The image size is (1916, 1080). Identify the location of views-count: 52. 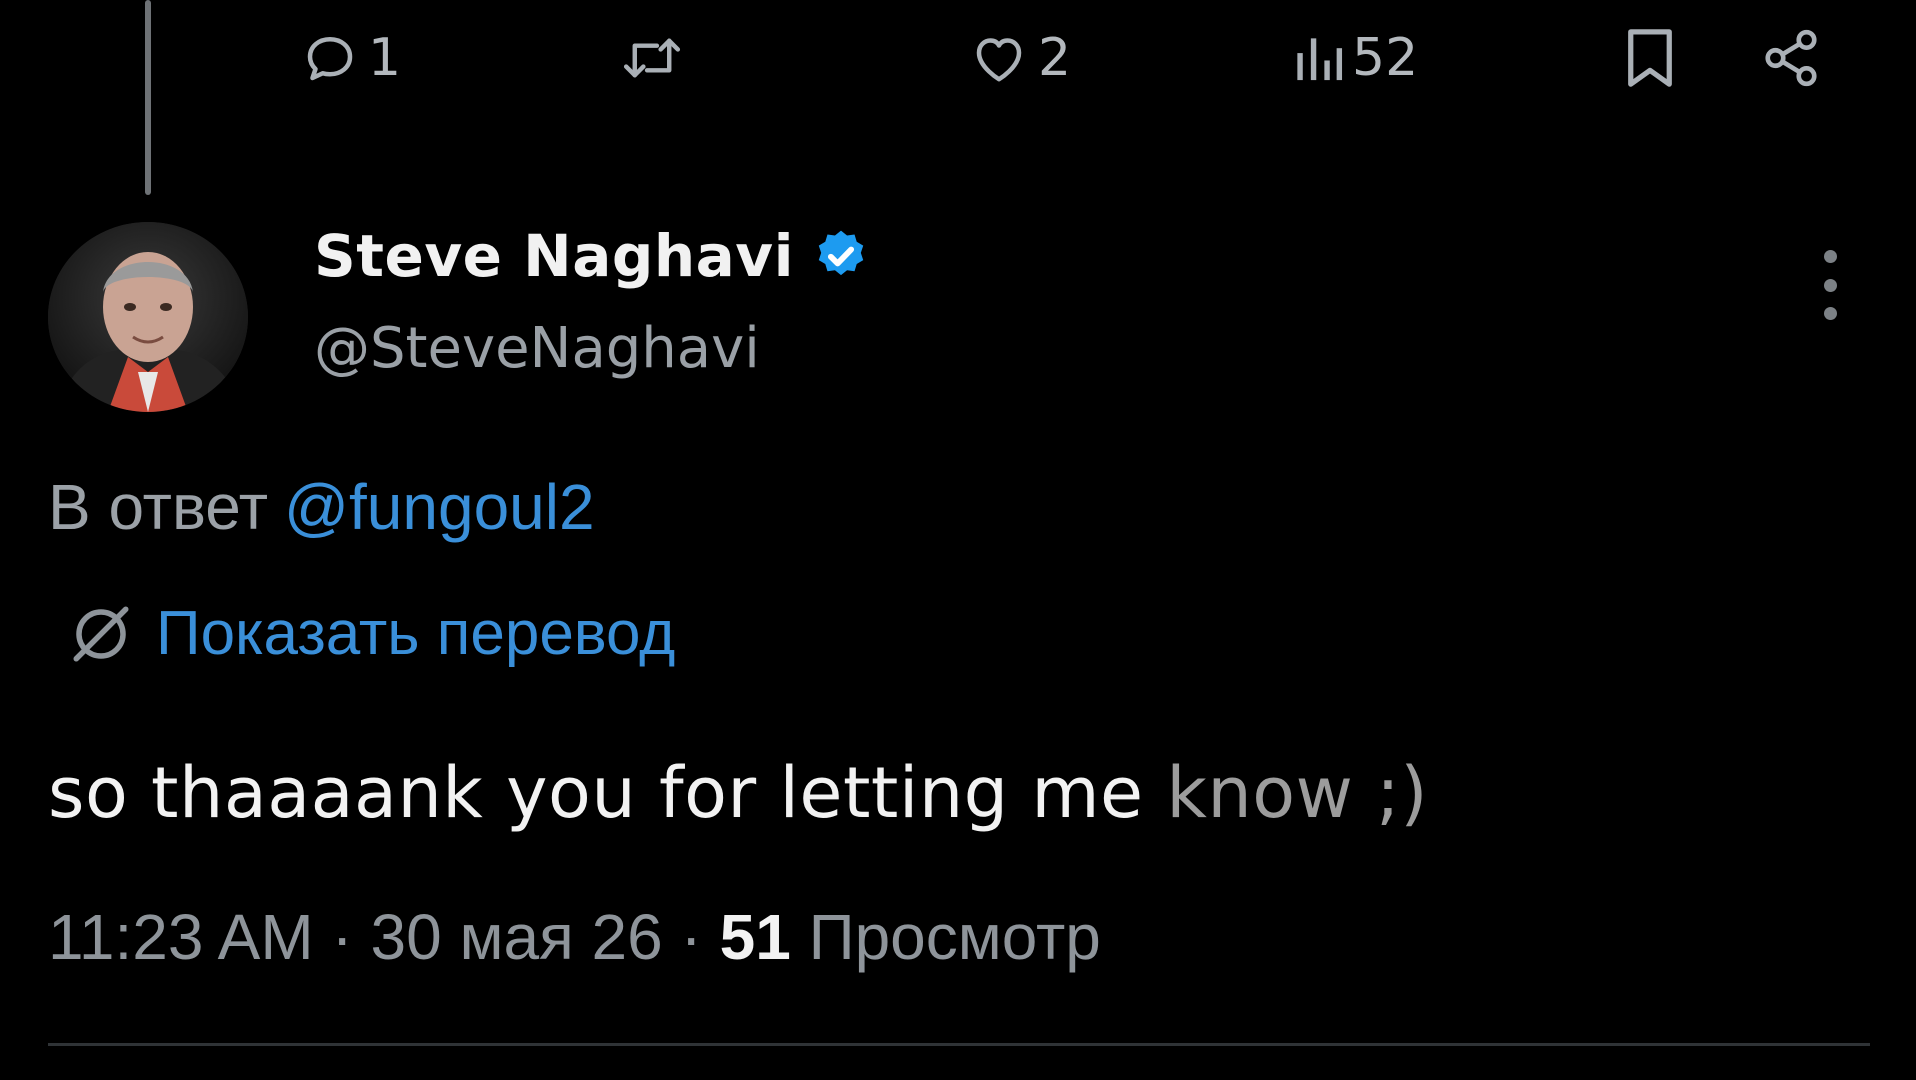
(1385, 58).